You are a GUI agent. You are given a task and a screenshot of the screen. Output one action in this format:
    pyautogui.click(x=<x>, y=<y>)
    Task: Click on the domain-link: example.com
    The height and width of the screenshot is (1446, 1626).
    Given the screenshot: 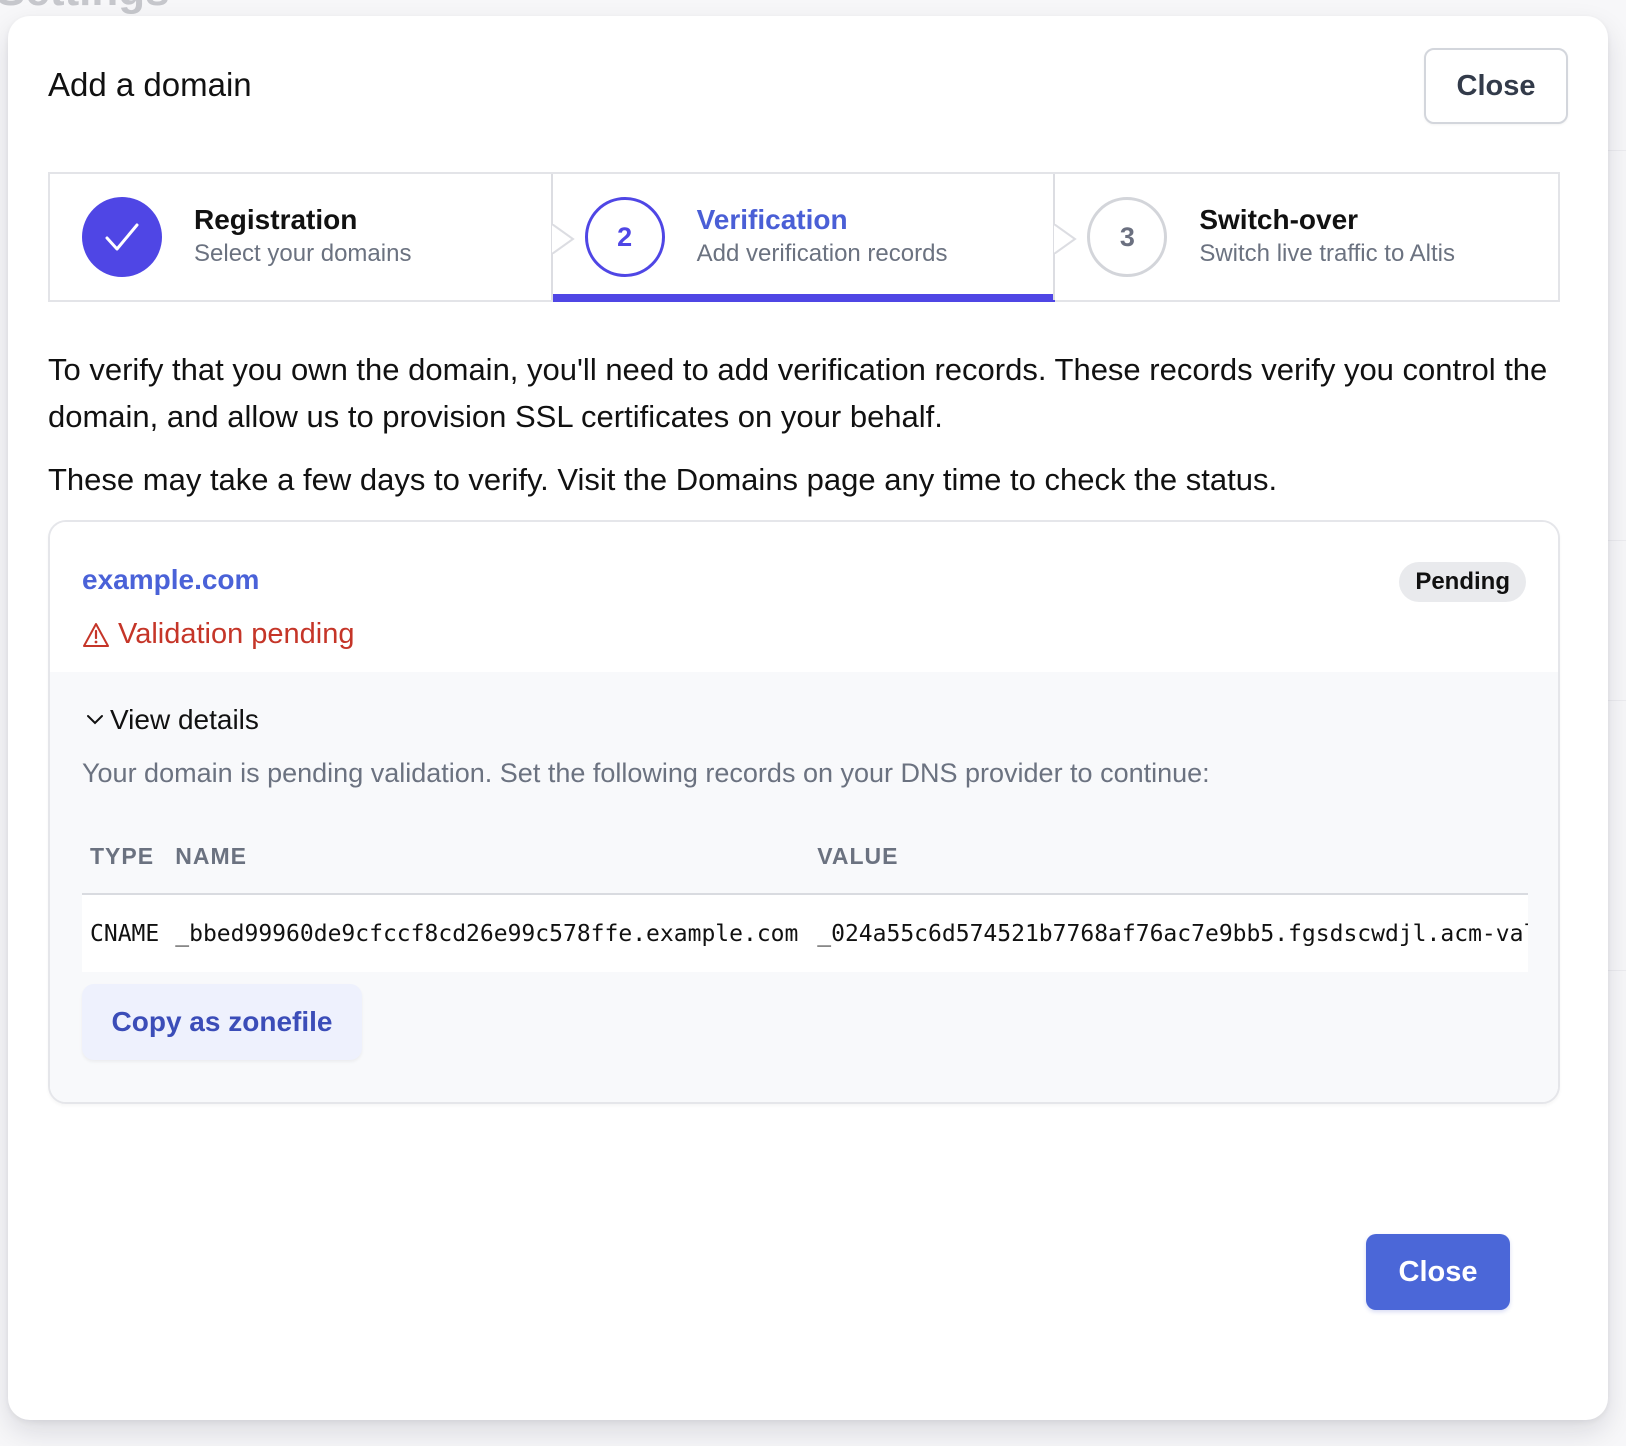 What is the action you would take?
    pyautogui.click(x=170, y=580)
    